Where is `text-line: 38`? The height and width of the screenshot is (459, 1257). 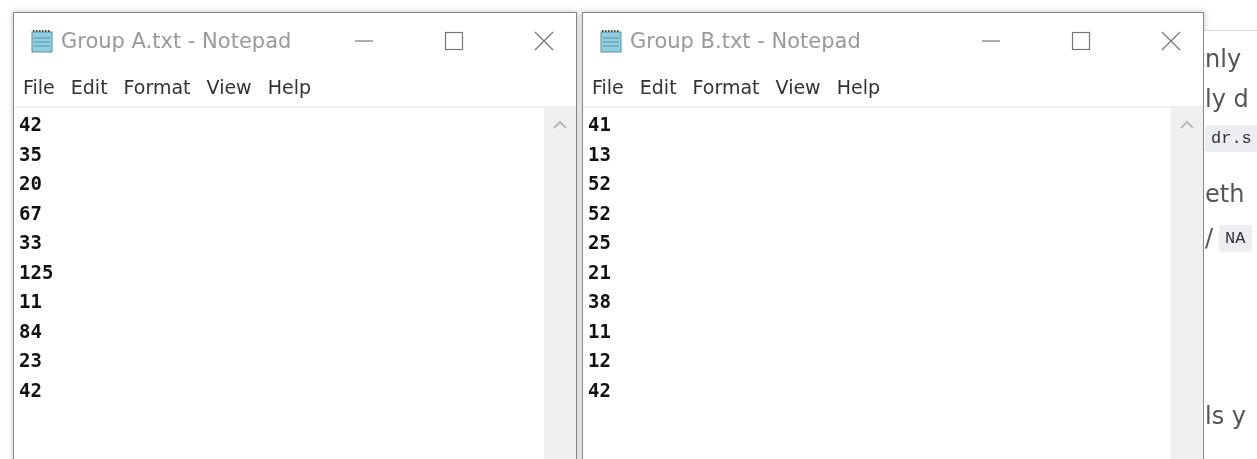 text-line: 38 is located at coordinates (599, 301).